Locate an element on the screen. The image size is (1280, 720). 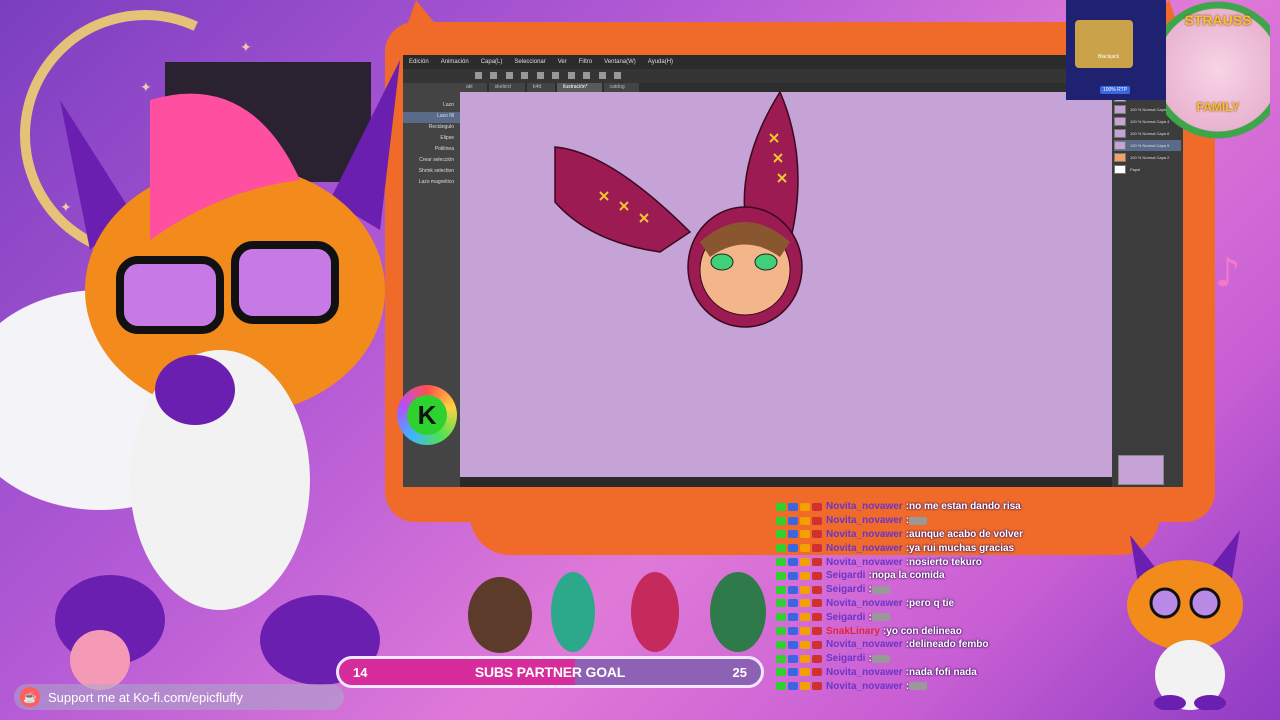
menu-item: Ver is located at coordinates (562, 62).